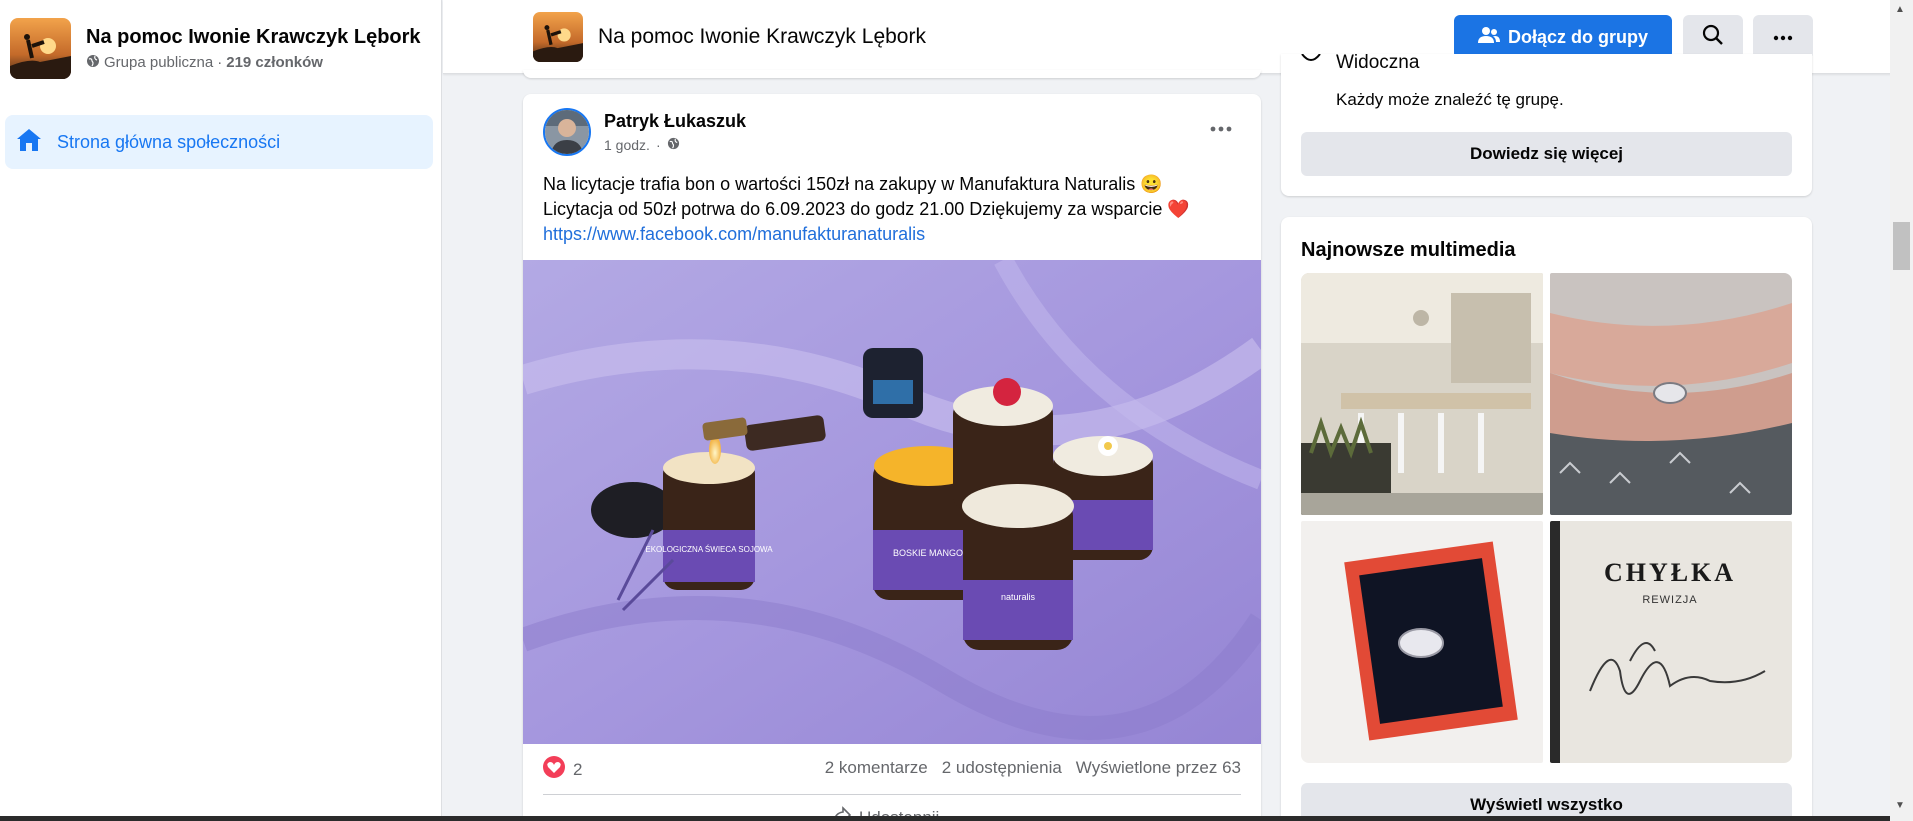 The height and width of the screenshot is (821, 1913). I want to click on media-tile-signed-book: CHYŁKA REWIZJA, so click(1671, 642).